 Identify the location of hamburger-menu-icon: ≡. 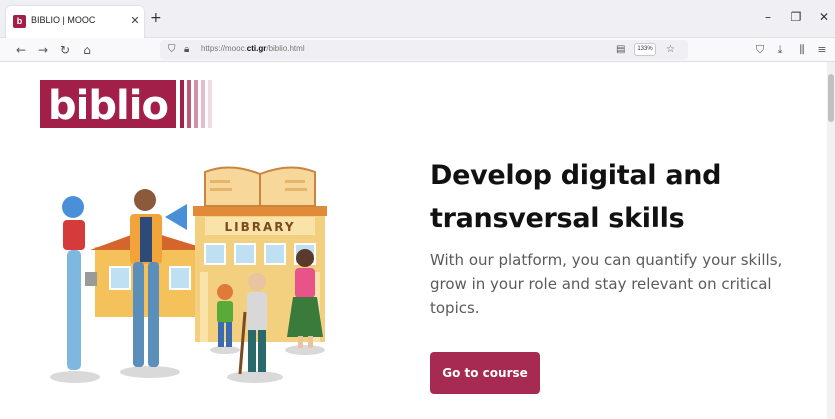
(822, 50).